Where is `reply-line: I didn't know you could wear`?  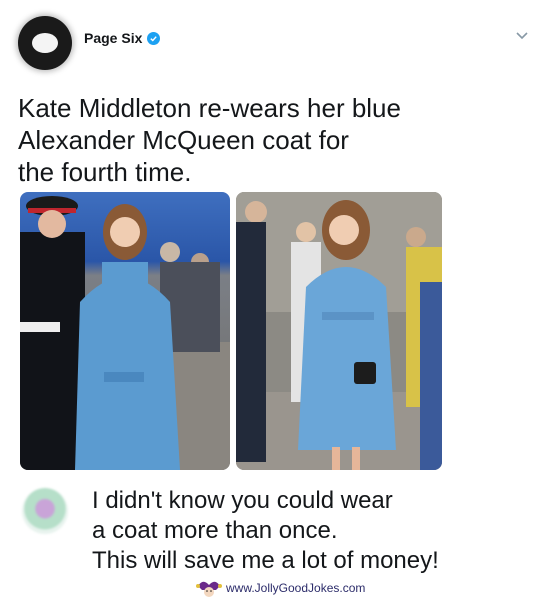 reply-line: I didn't know you could wear is located at coordinates (242, 500).